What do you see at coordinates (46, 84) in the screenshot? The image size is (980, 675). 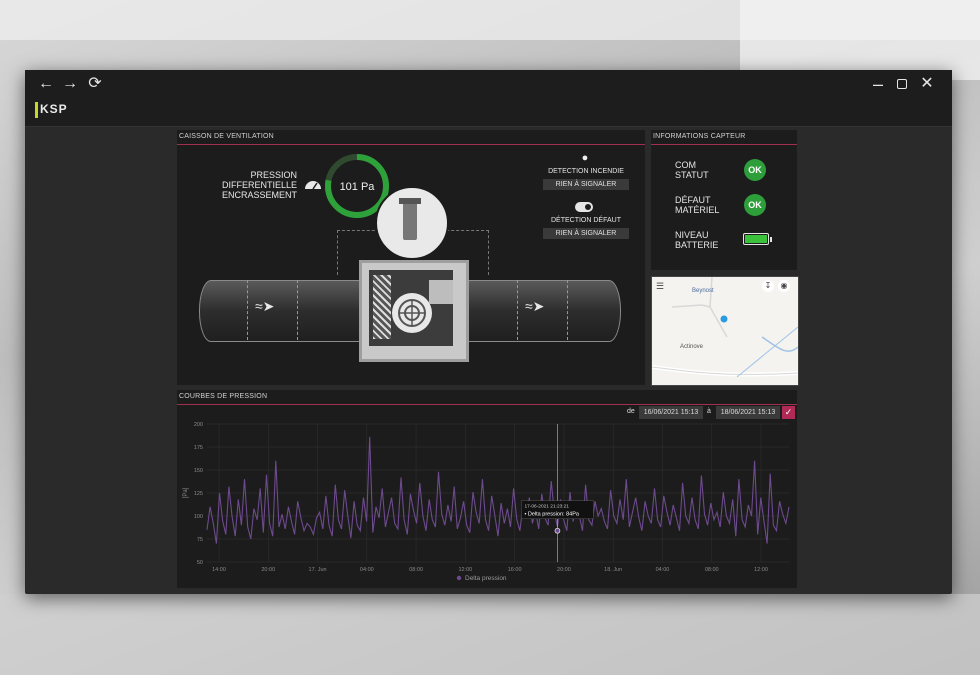 I see `arrow-left-icon: ←` at bounding box center [46, 84].